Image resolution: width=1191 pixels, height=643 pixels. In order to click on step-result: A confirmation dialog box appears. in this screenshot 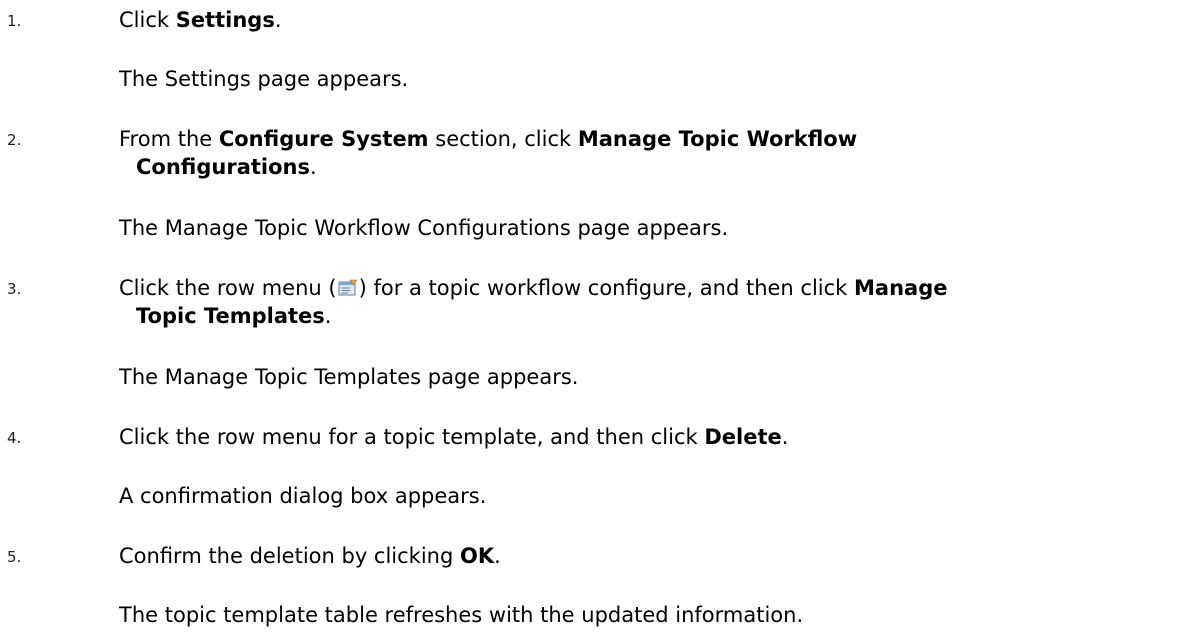, I will do `click(303, 496)`.